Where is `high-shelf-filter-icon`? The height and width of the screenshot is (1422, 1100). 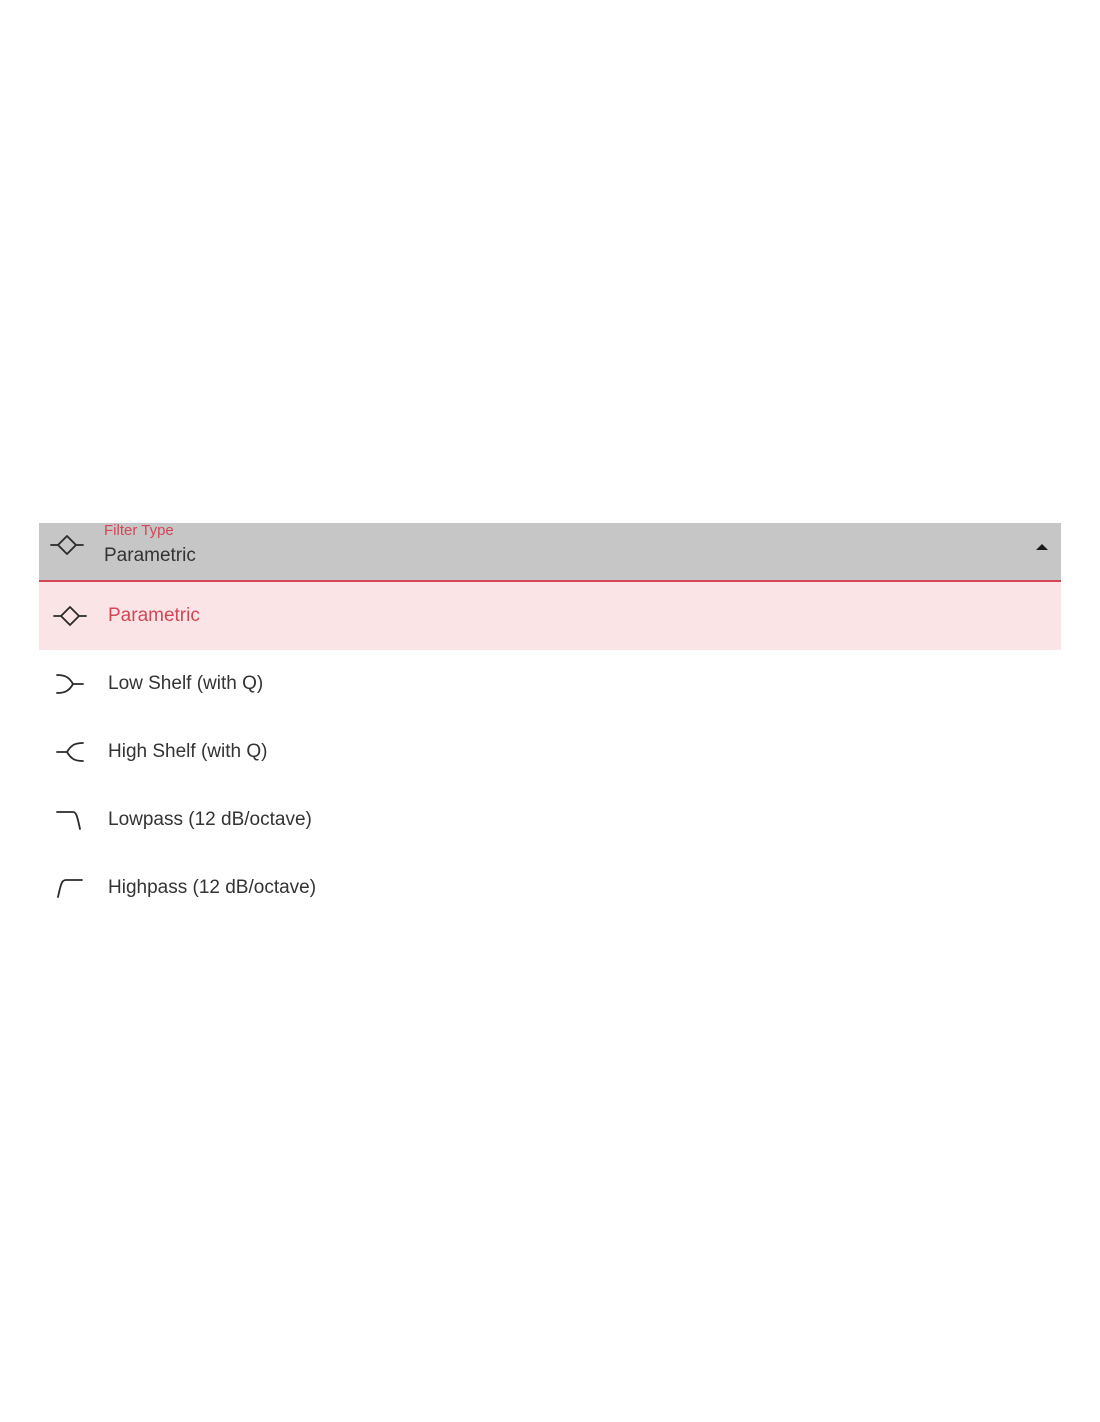
high-shelf-filter-icon is located at coordinates (70, 752).